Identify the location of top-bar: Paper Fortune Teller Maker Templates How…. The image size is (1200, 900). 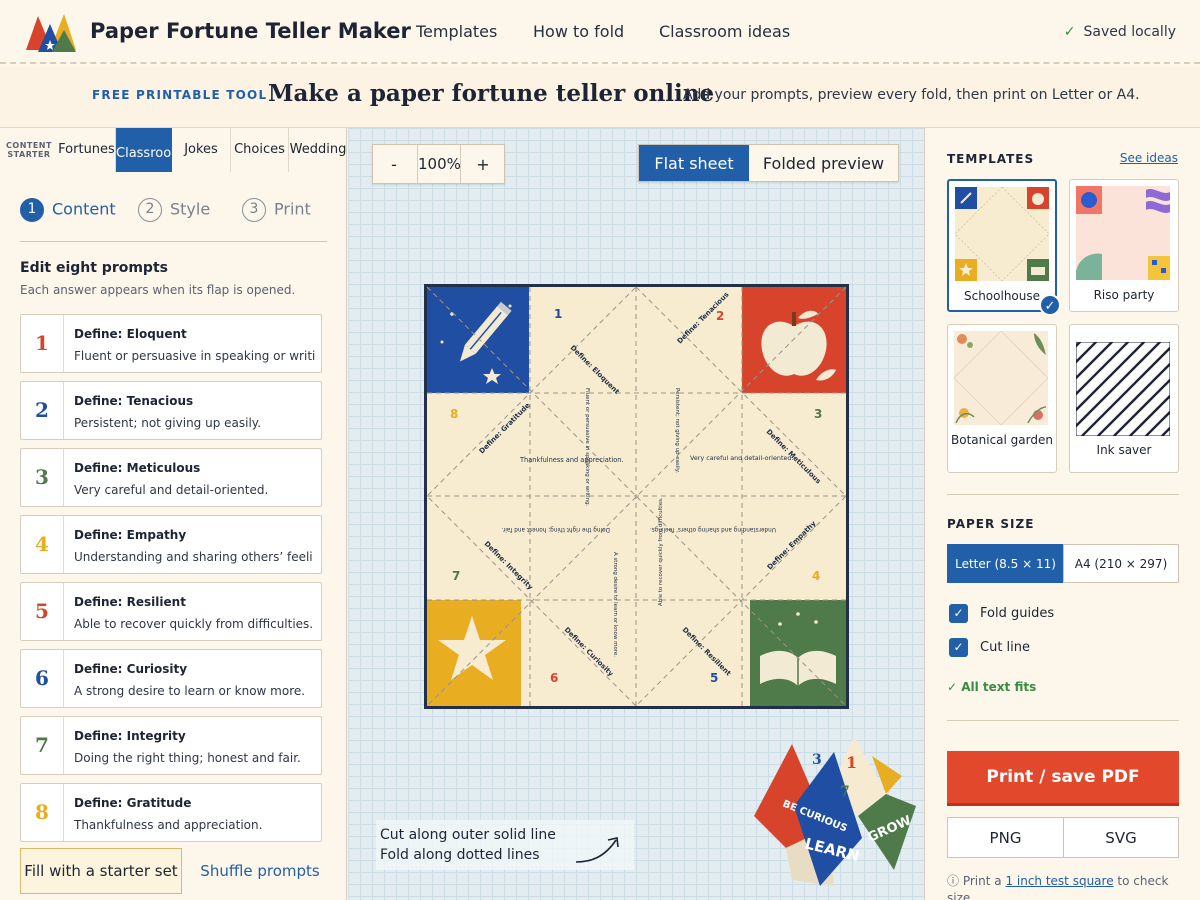
(600, 32).